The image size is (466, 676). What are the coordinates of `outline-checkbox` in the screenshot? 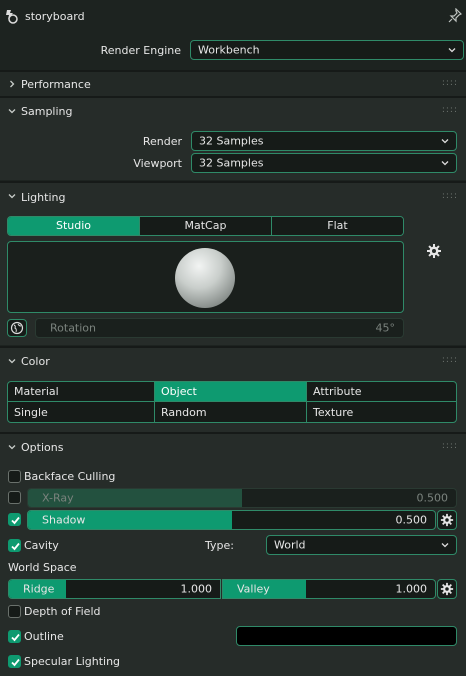 It's located at (14, 636).